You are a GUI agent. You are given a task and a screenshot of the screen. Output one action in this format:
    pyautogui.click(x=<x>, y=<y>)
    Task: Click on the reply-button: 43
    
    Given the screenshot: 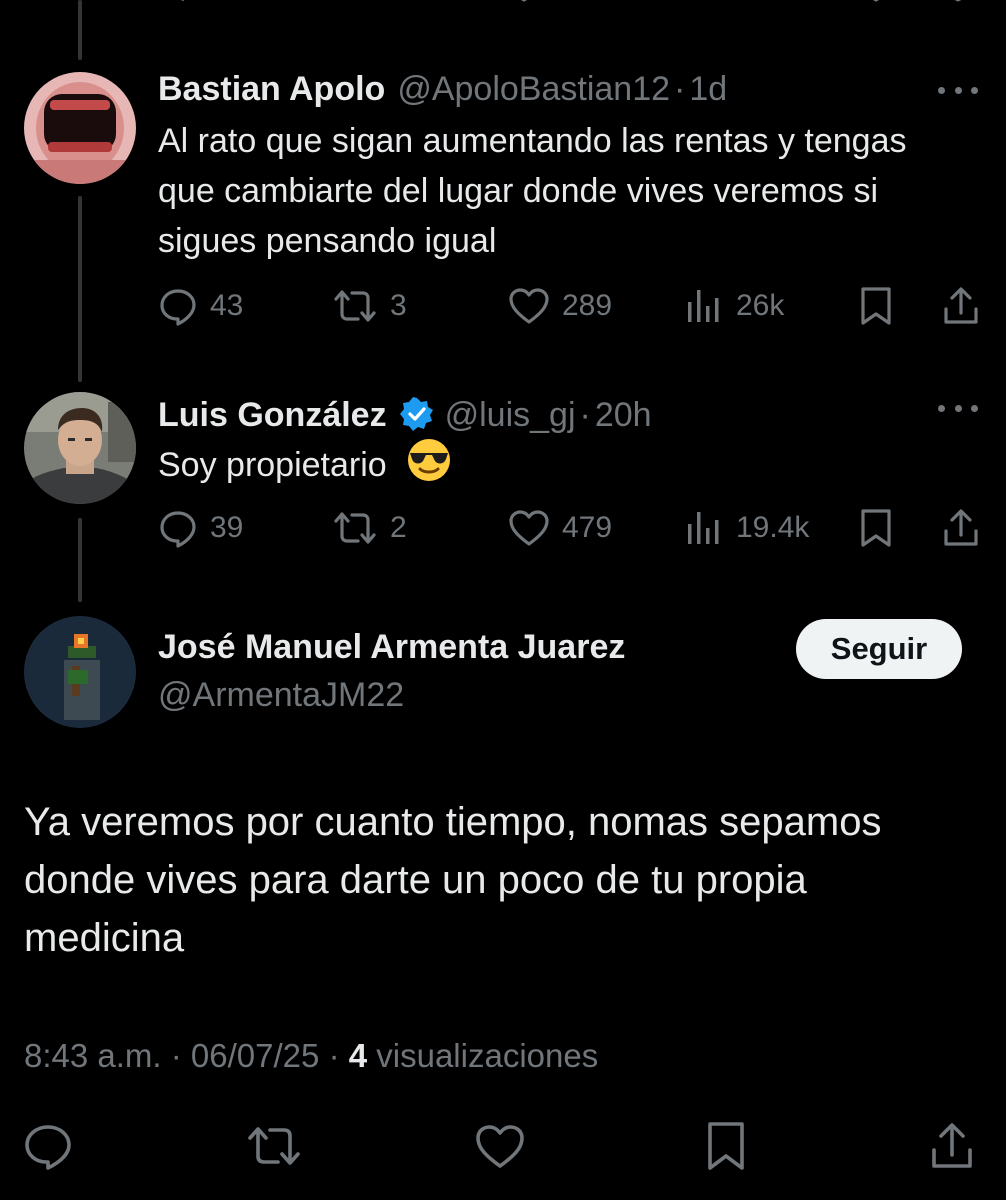 What is the action you would take?
    pyautogui.click(x=200, y=306)
    